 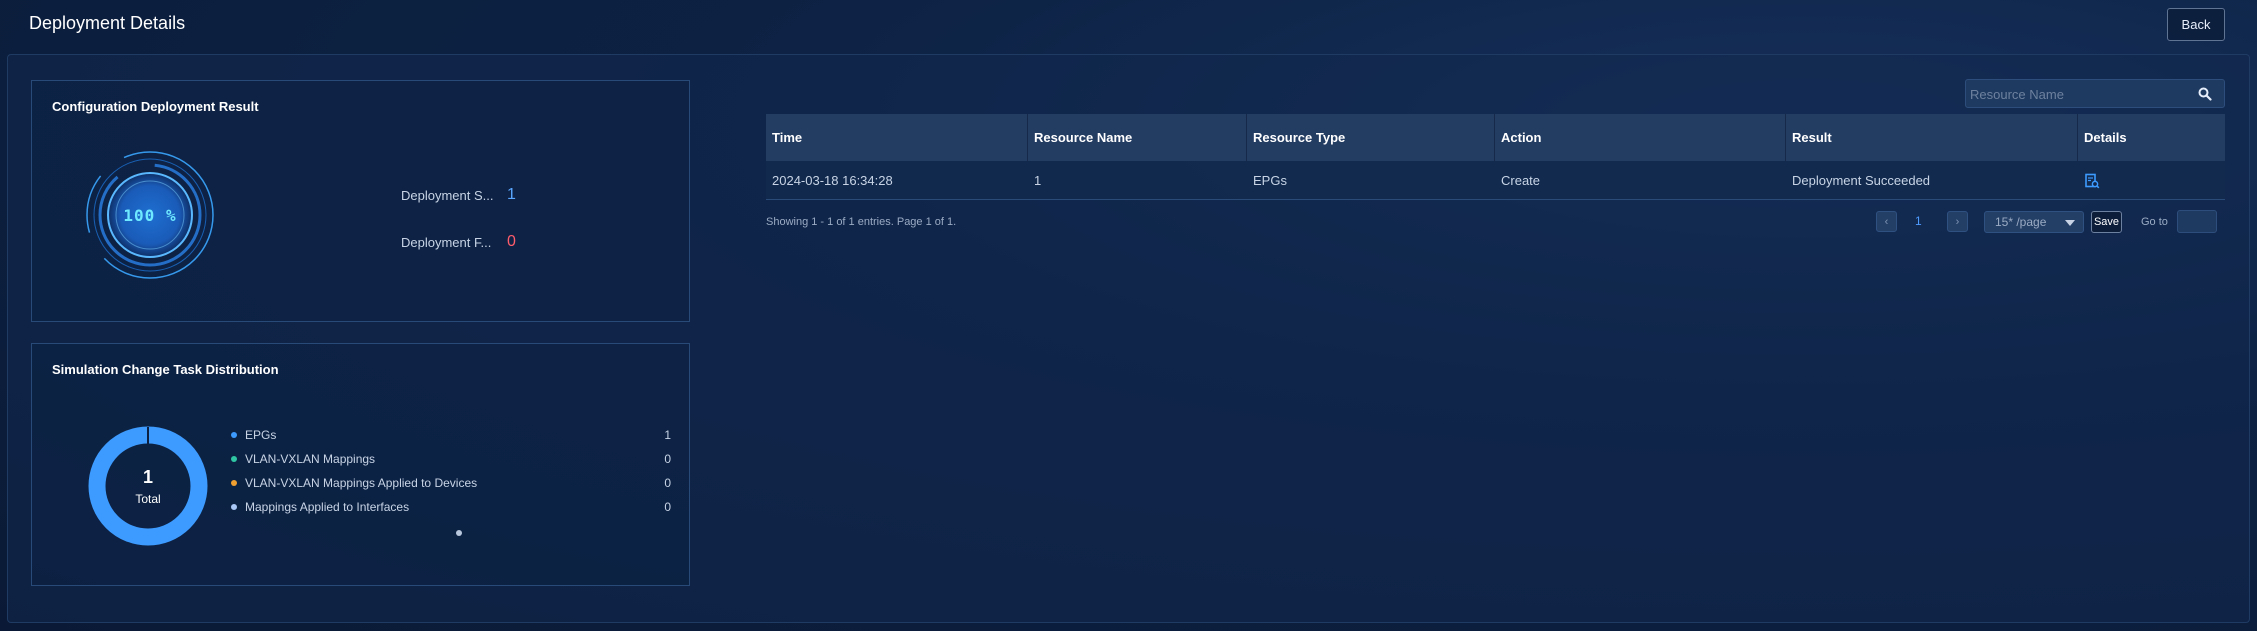 I want to click on current-page: 1, so click(x=1918, y=221).